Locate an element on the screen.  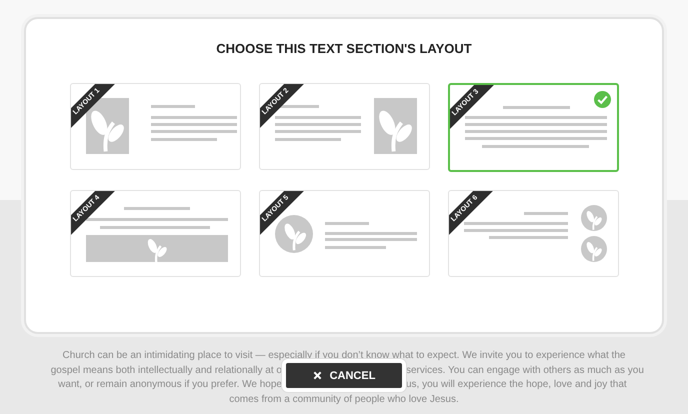
close-icon is located at coordinates (317, 375).